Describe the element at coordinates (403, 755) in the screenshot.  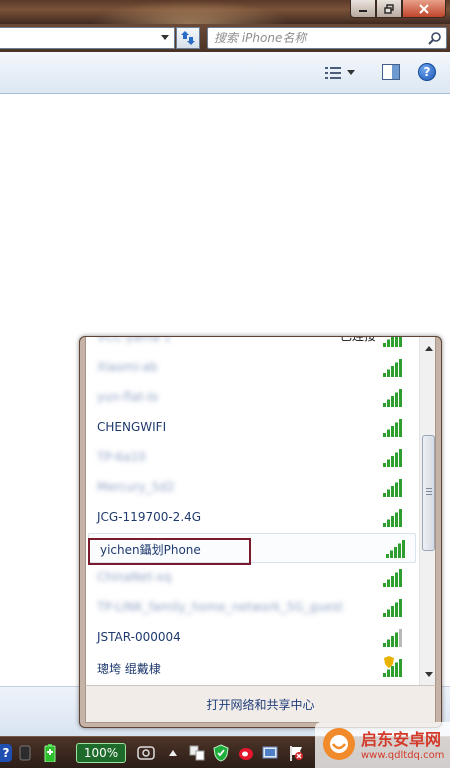
I see `watermark-url: www.qdltdq.com` at that location.